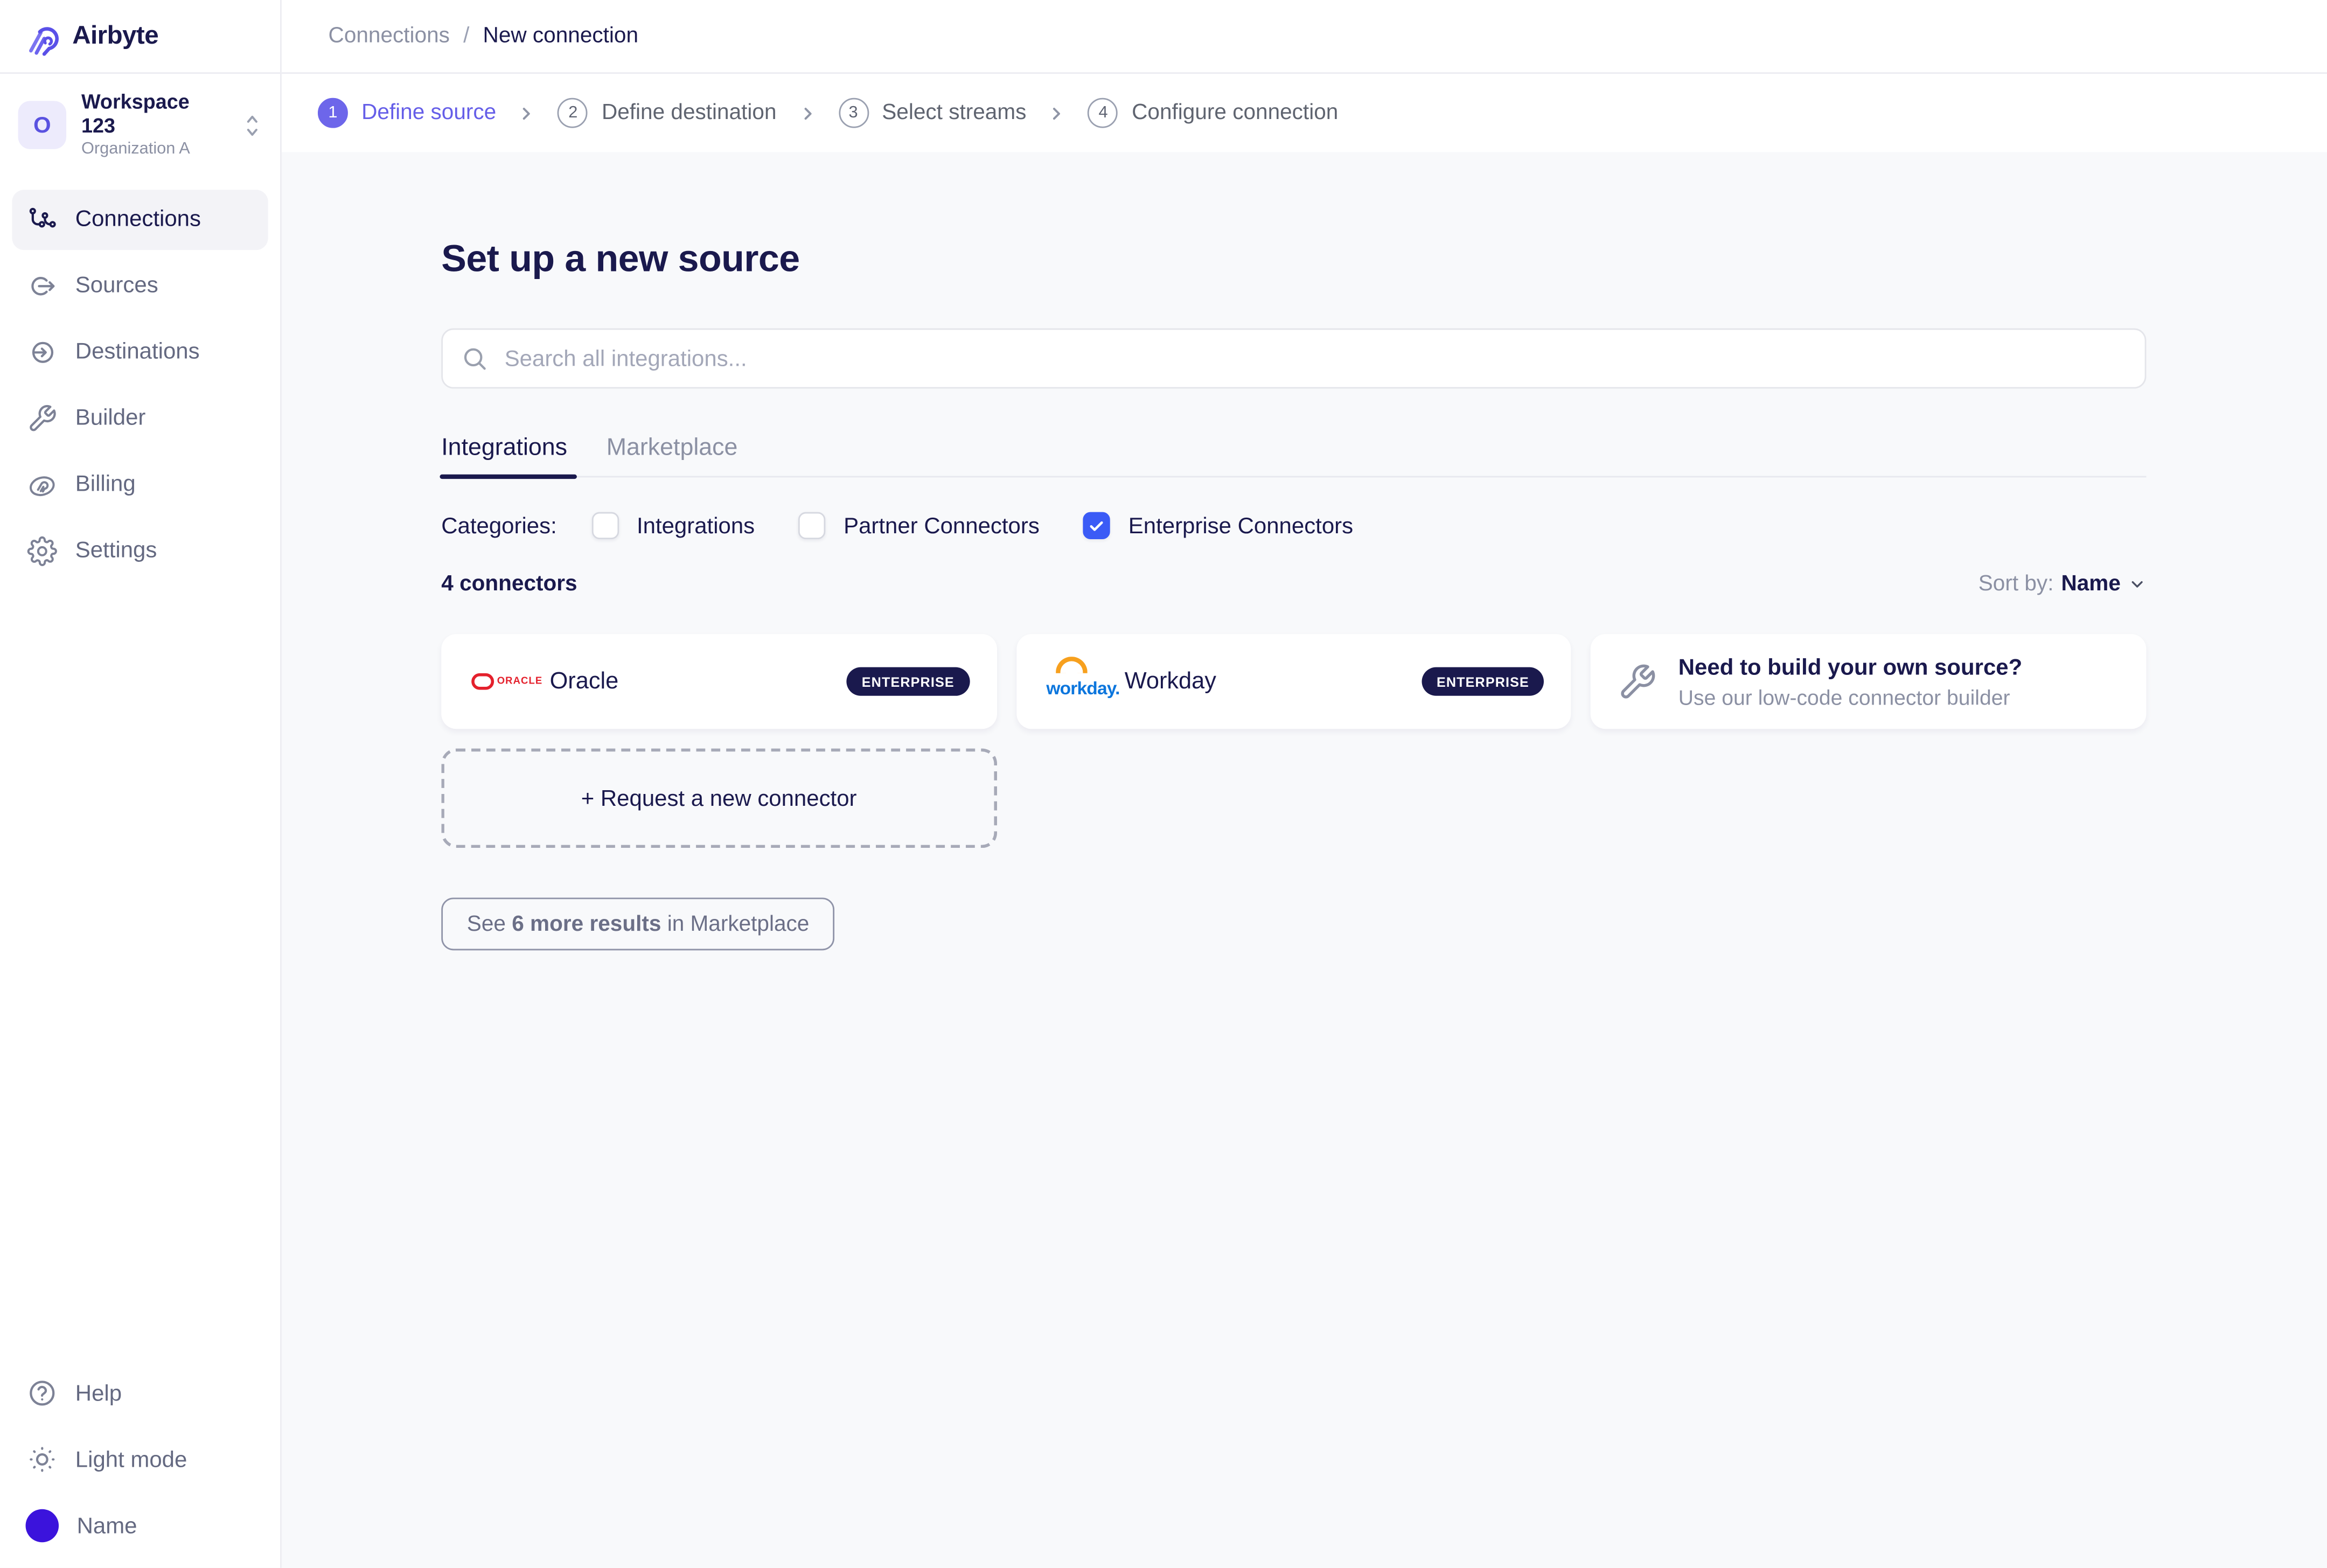 The height and width of the screenshot is (1568, 2327). Describe the element at coordinates (42, 550) in the screenshot. I see `settings-gear-icon` at that location.